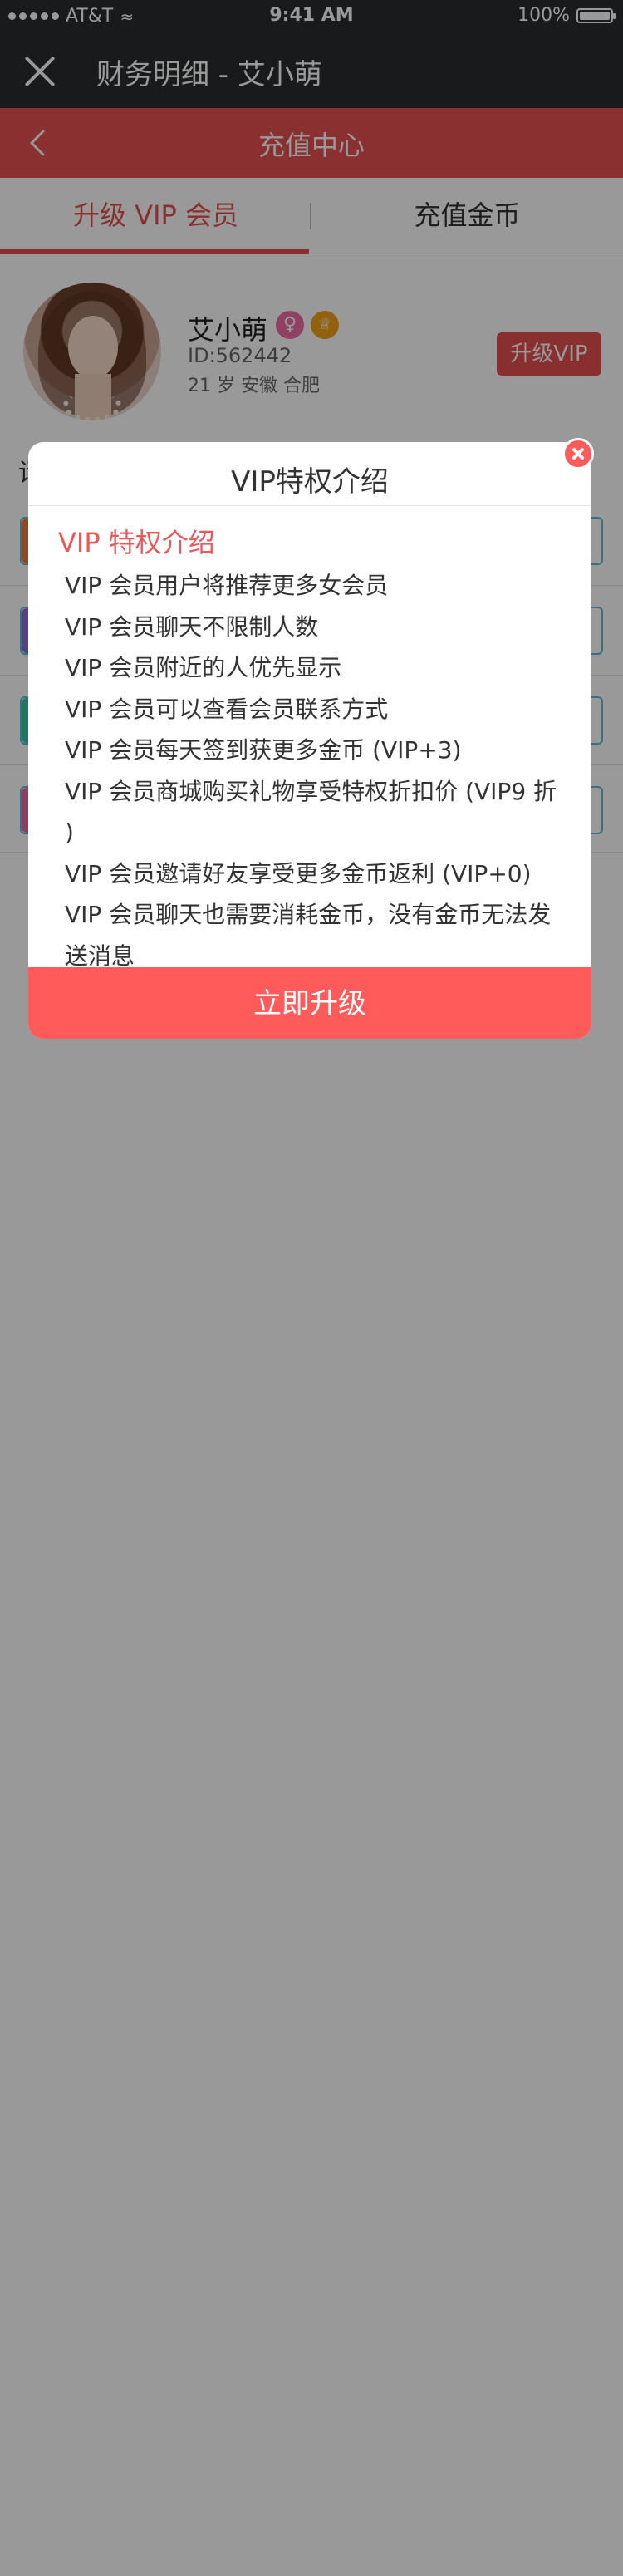 The image size is (623, 2576). Describe the element at coordinates (310, 482) in the screenshot. I see `dialog-title: VIP特权介绍` at that location.